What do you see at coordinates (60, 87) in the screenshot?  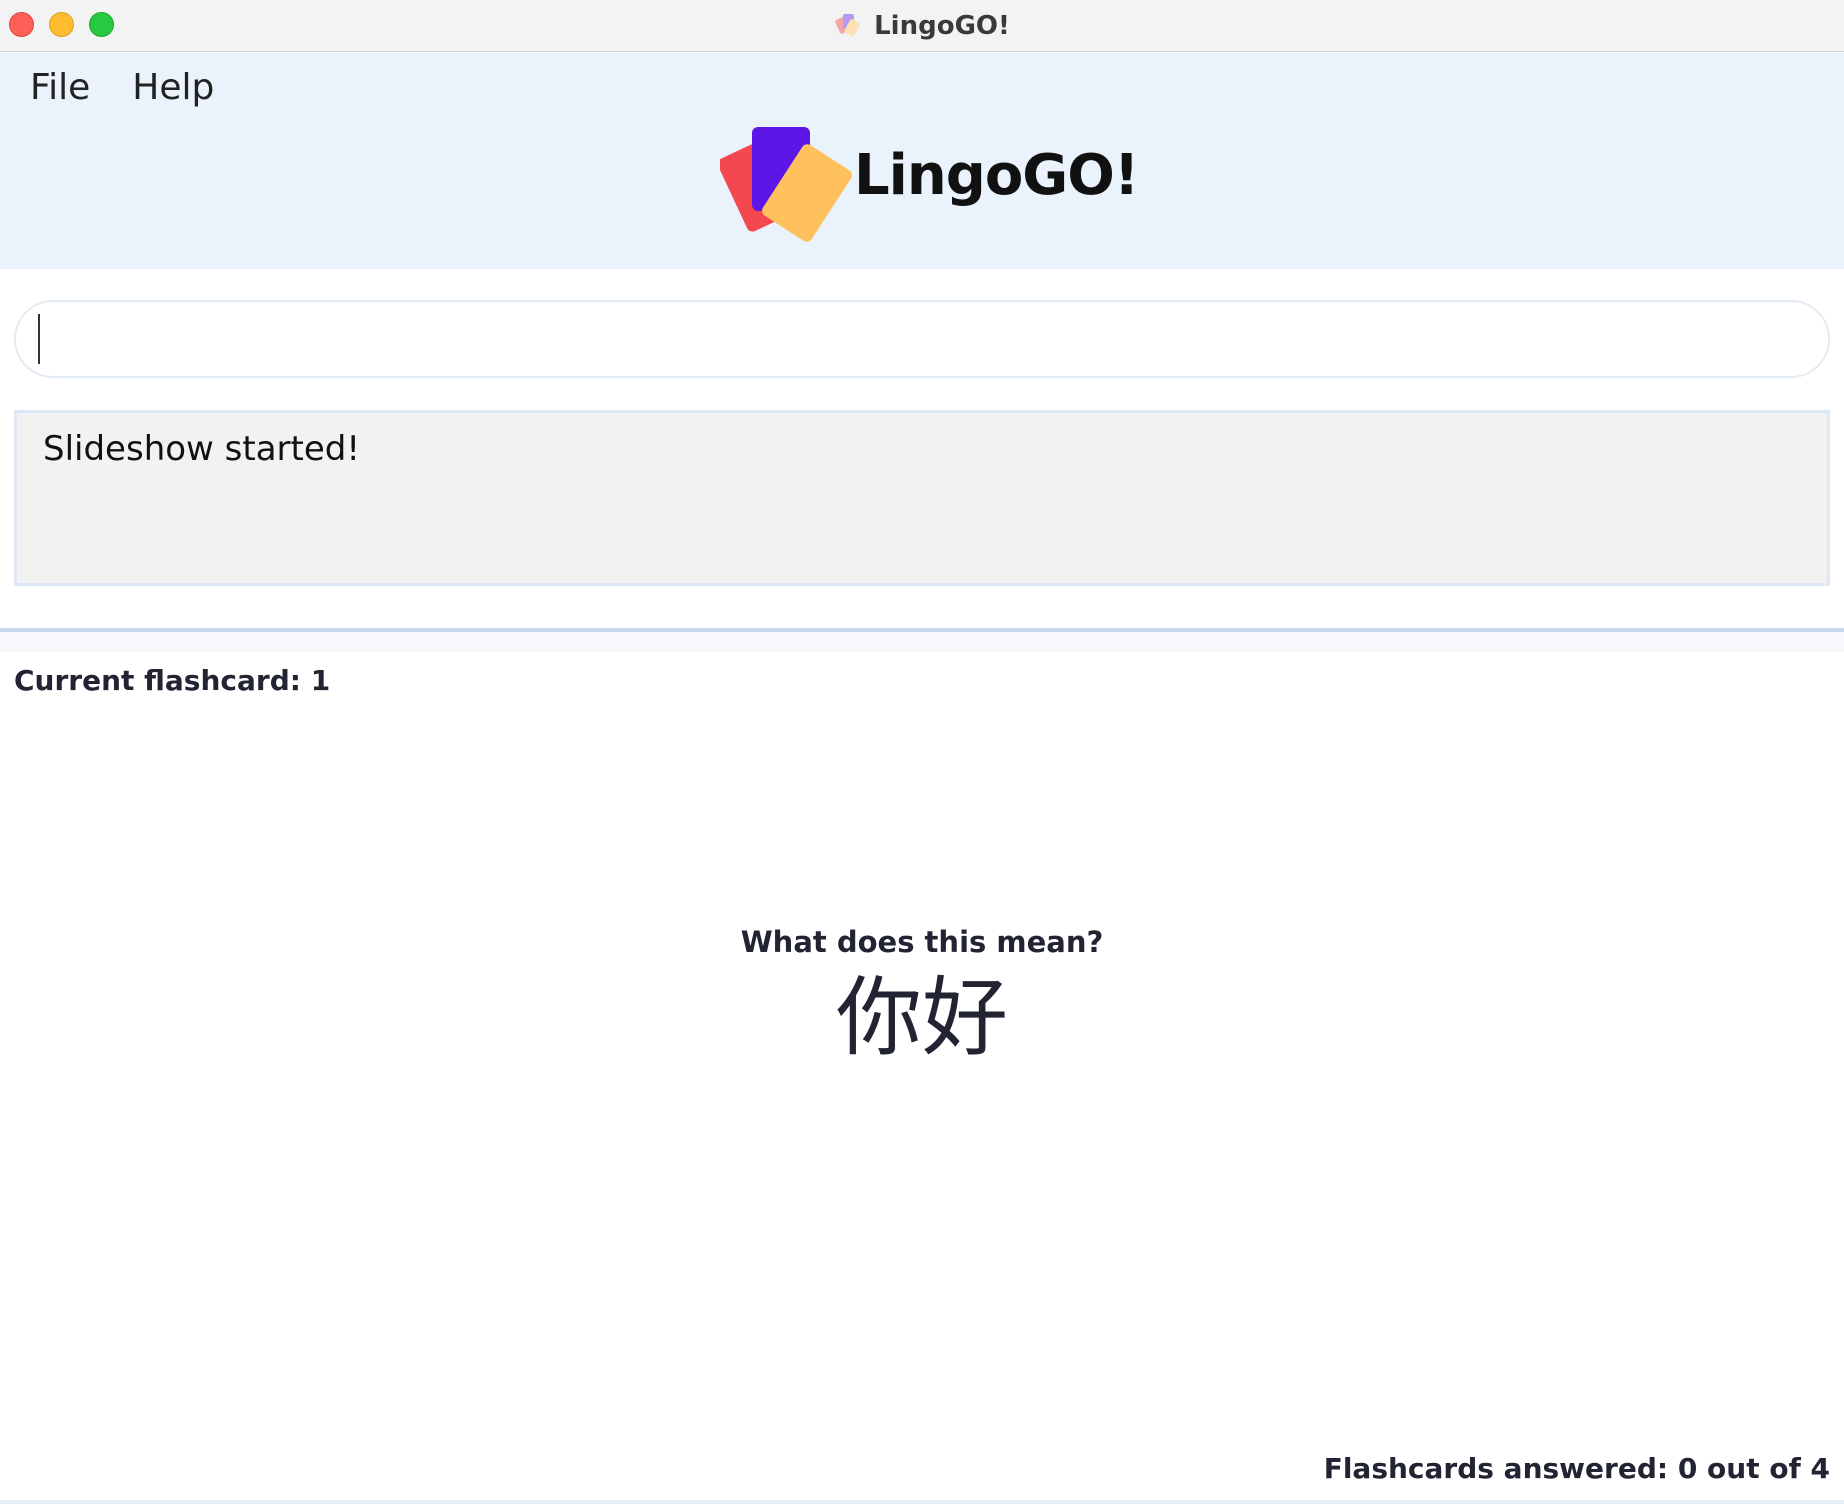 I see `menu-file: File` at bounding box center [60, 87].